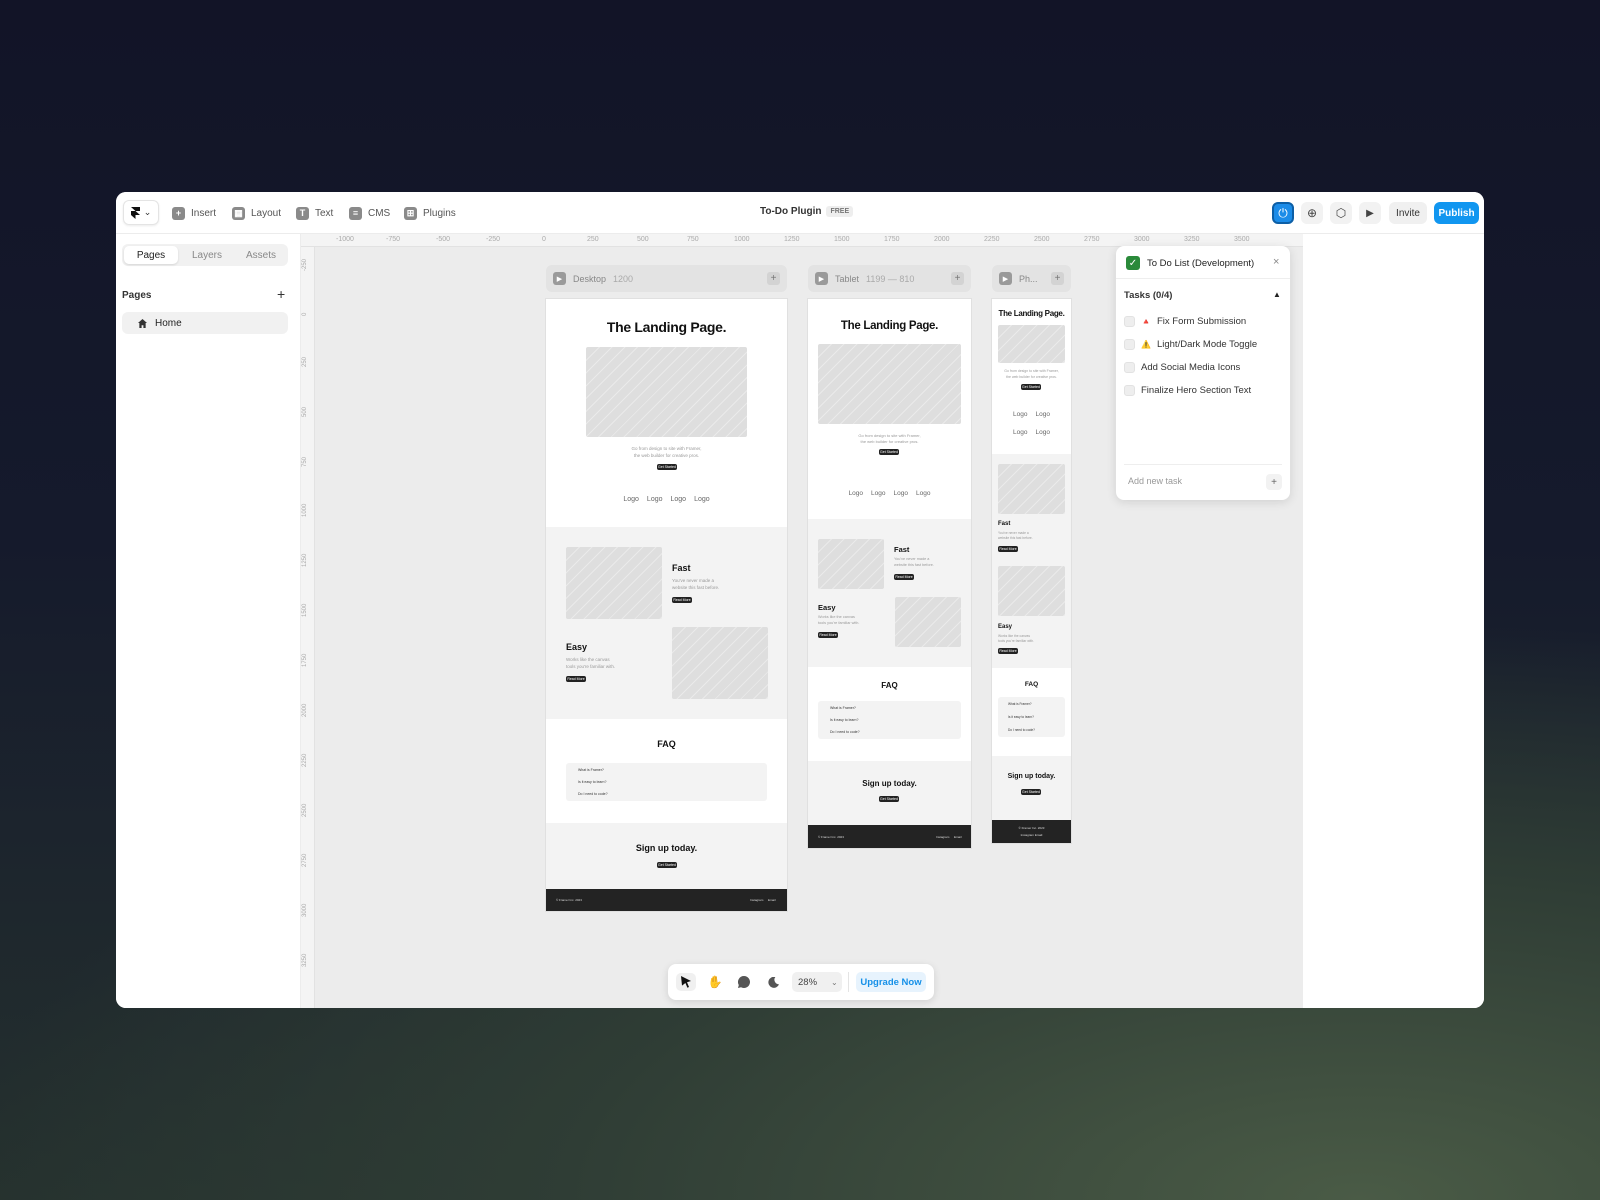 Image resolution: width=1600 pixels, height=1200 pixels. I want to click on close-button: ×, so click(1276, 262).